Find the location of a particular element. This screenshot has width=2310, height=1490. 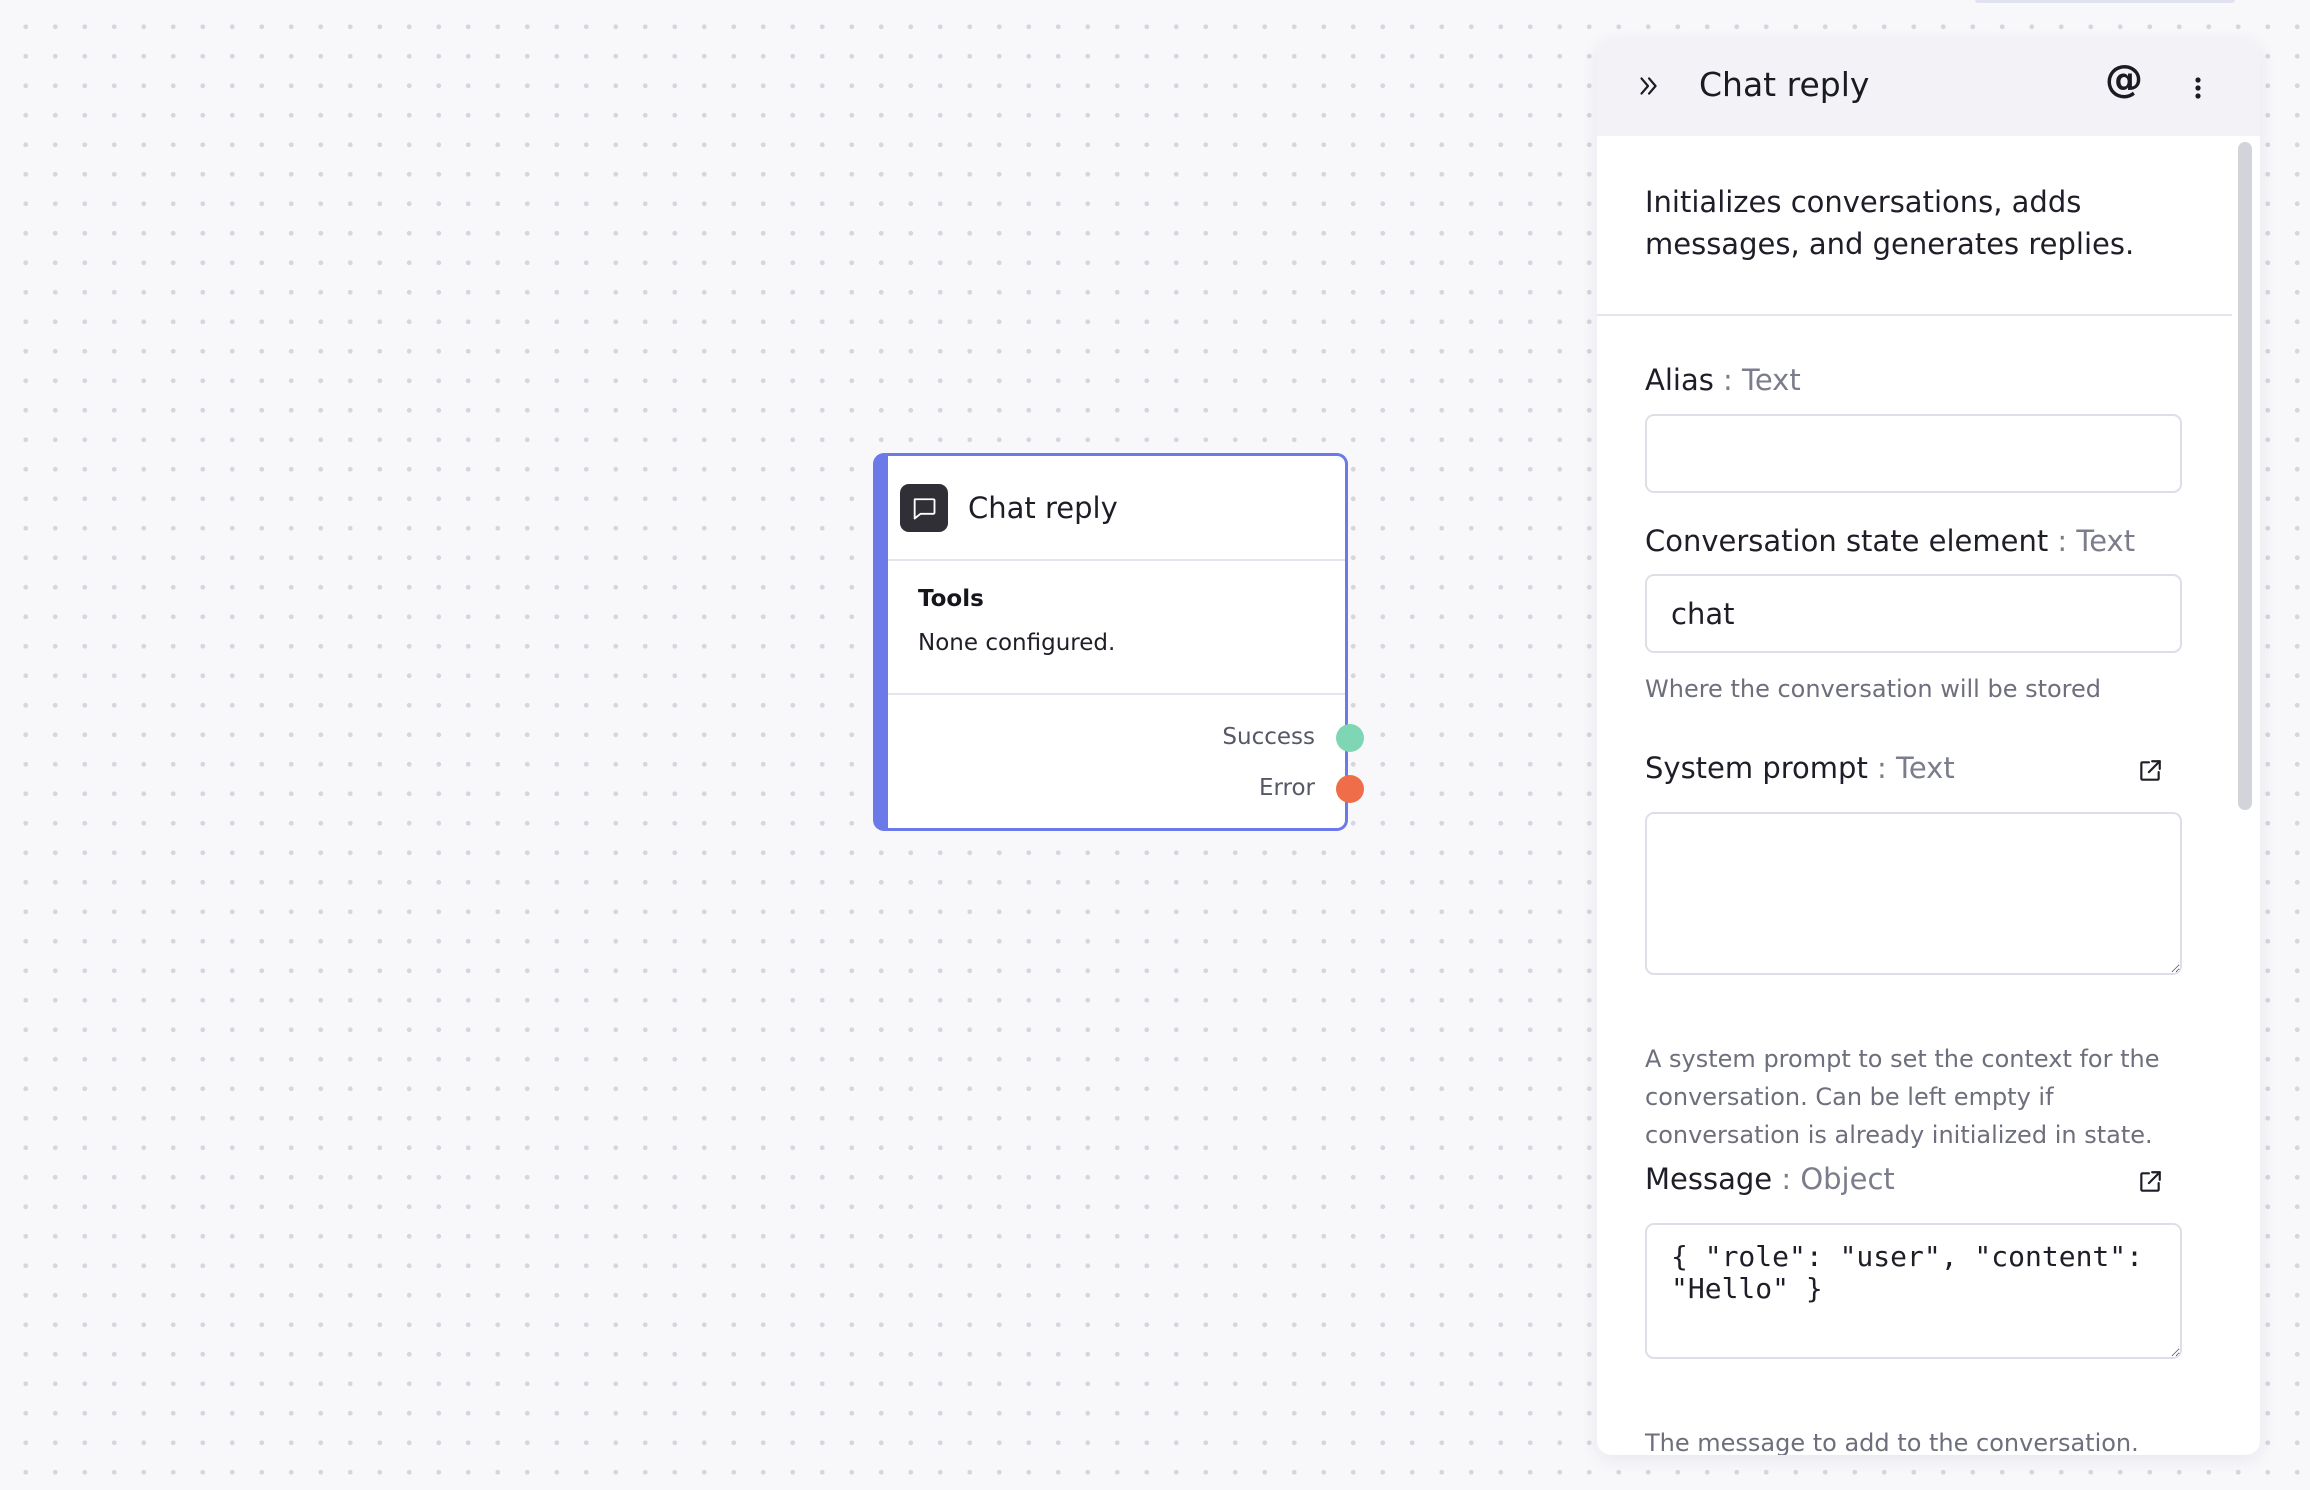

conversation-state-input is located at coordinates (1913, 613).